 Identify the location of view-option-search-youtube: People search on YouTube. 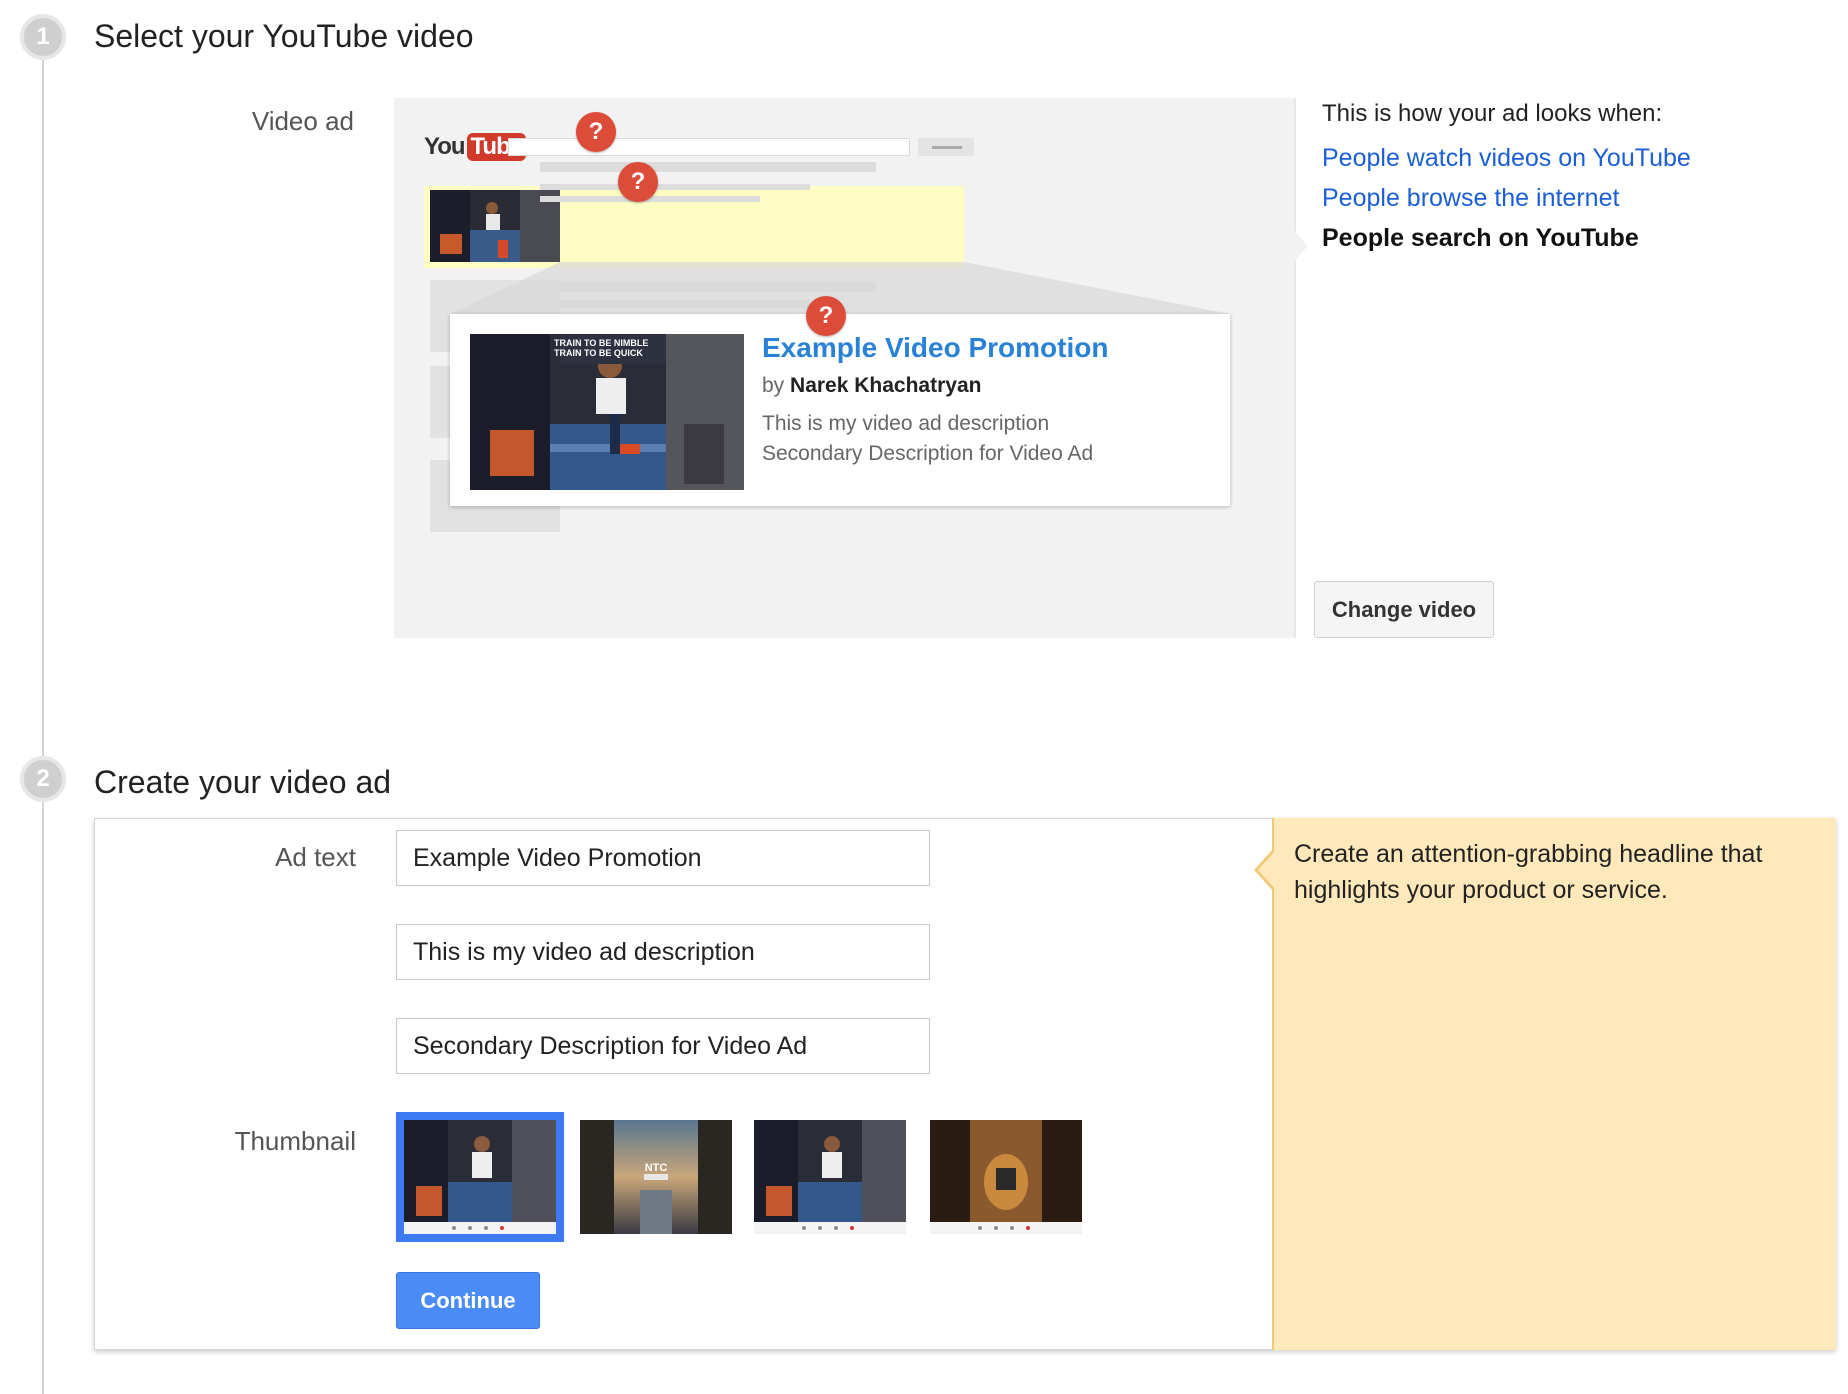
(1480, 238).